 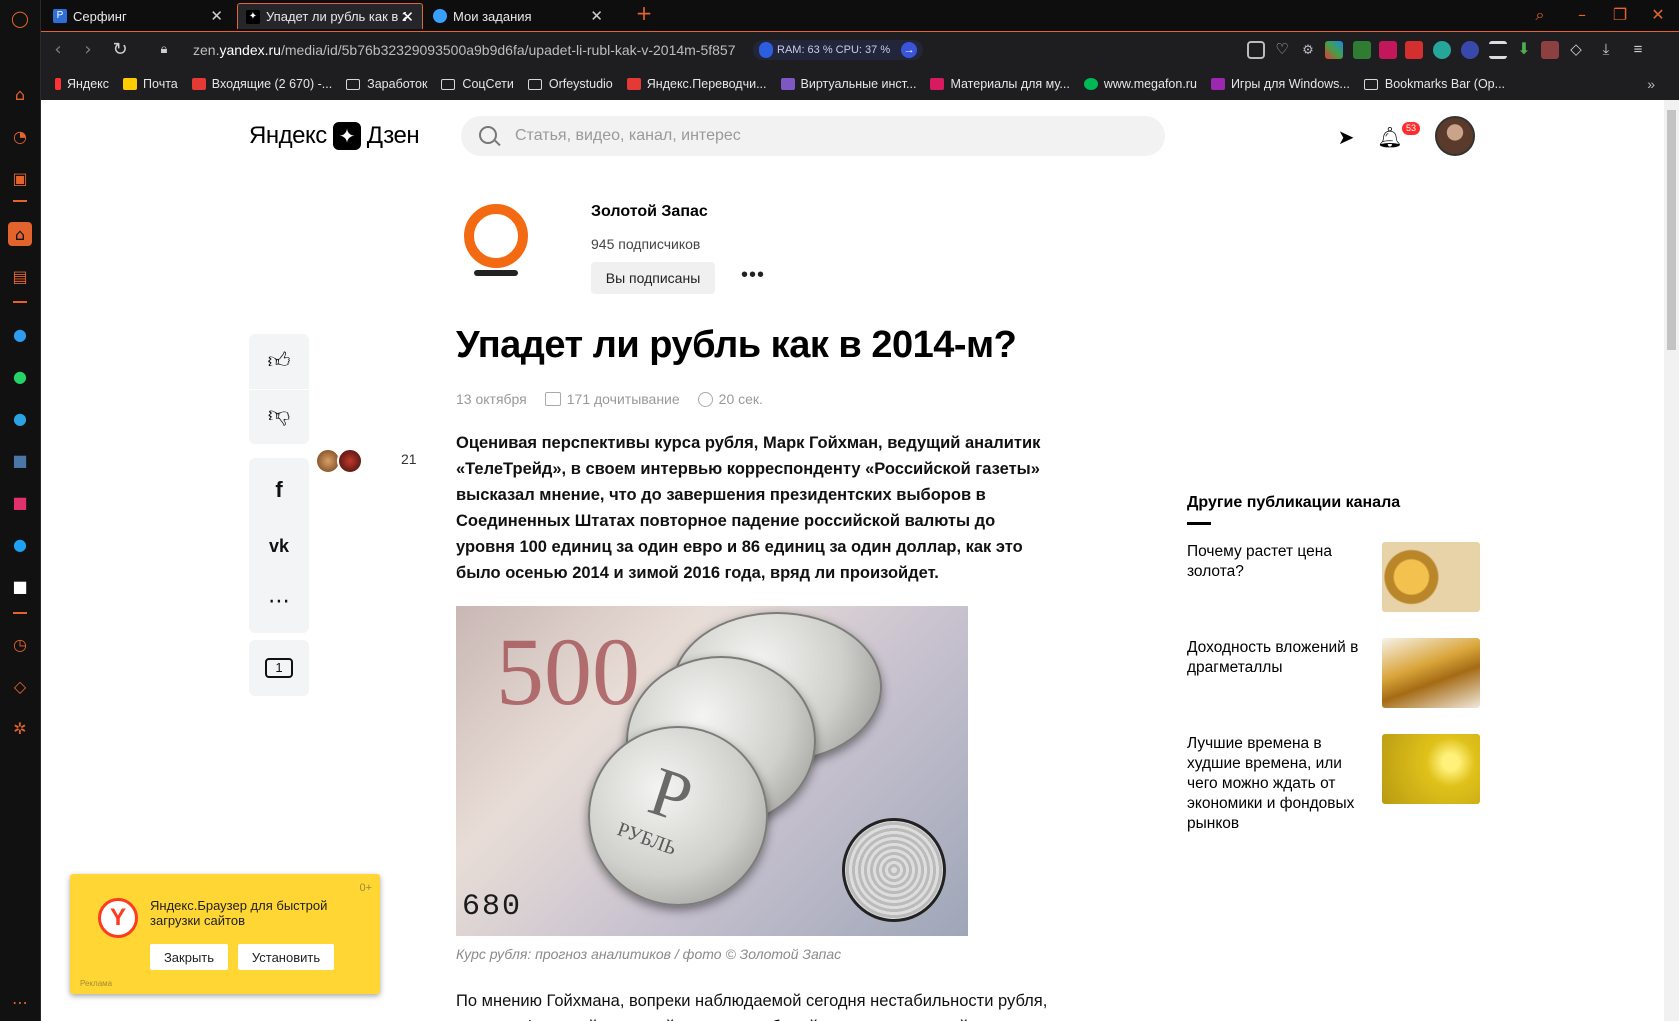 What do you see at coordinates (20, 544) in the screenshot?
I see `twitter-icon: ●` at bounding box center [20, 544].